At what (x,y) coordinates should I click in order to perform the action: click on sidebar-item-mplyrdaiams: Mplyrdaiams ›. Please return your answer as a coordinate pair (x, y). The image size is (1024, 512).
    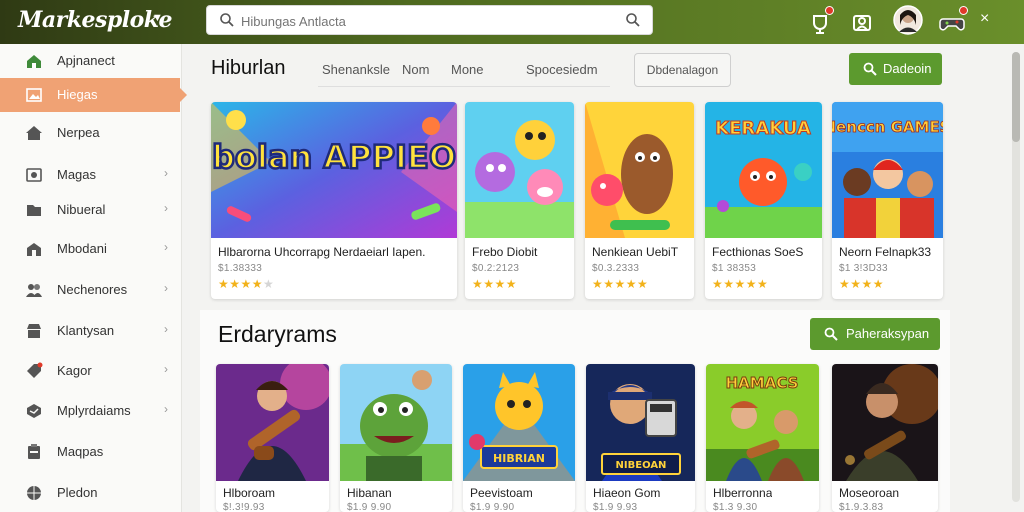
    Looking at the image, I should click on (91, 411).